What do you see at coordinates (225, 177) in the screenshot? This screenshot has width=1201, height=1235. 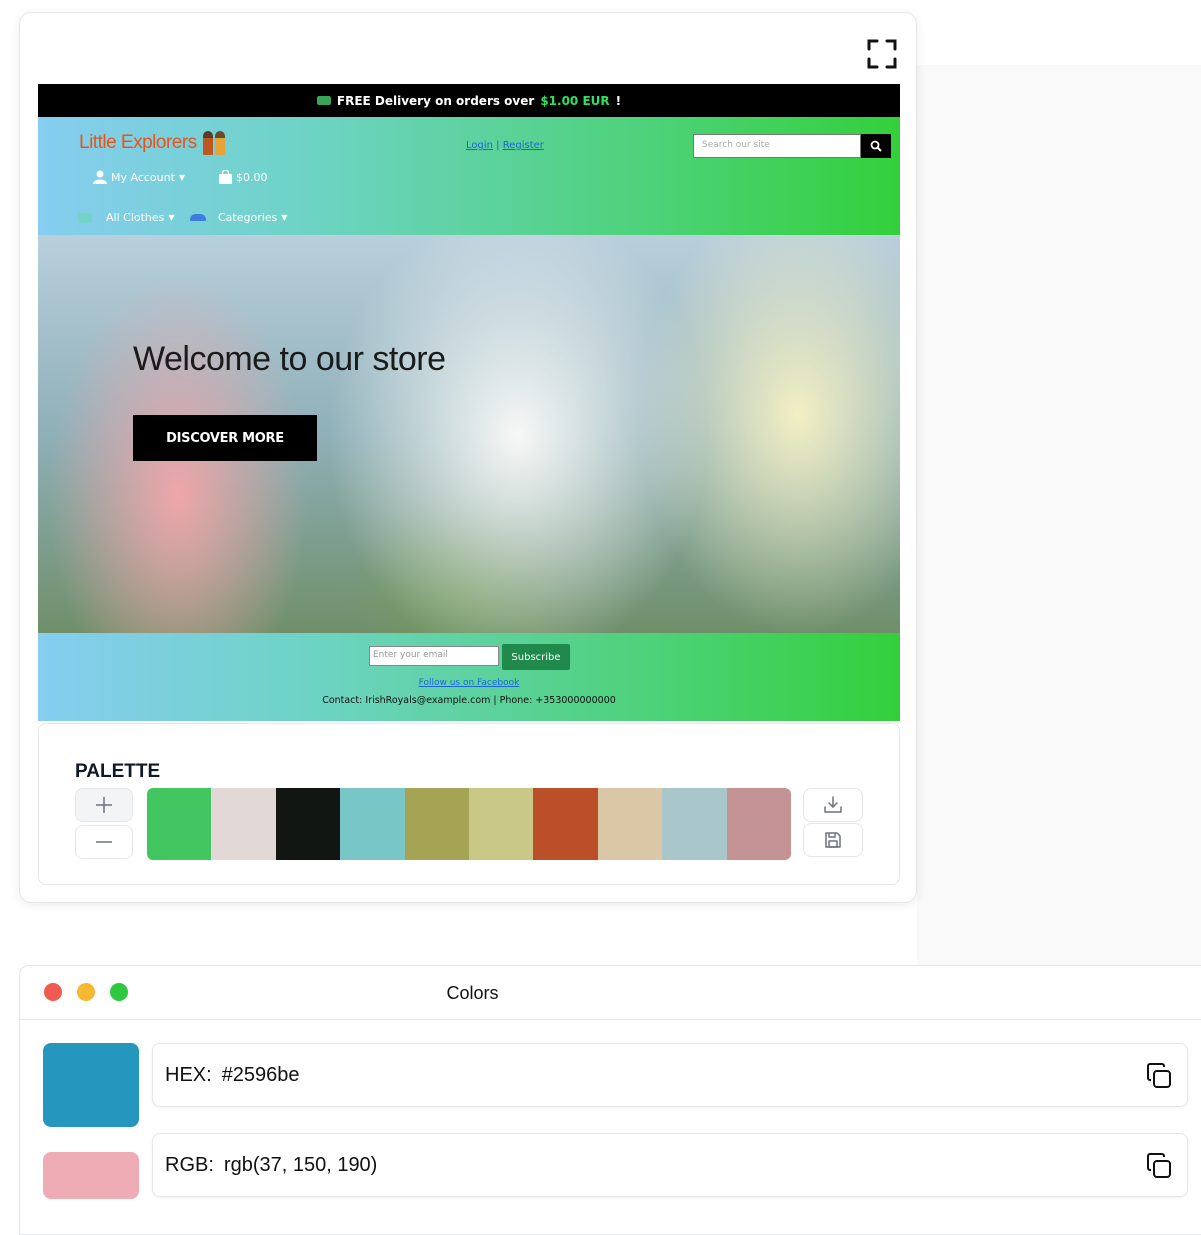 I see `shopping-bag-icon` at bounding box center [225, 177].